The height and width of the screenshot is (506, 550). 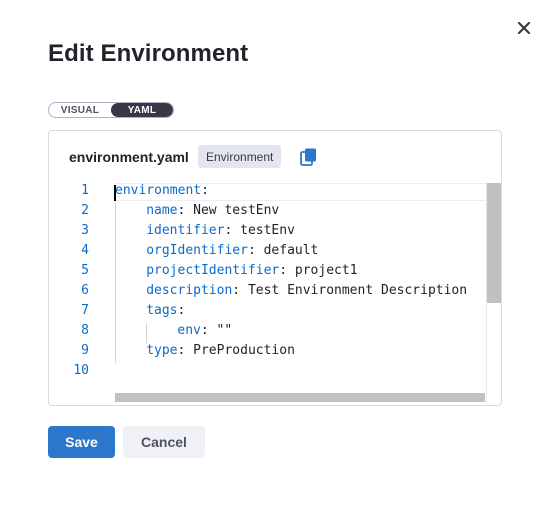 I want to click on yaml-value: project1, so click(x=326, y=270).